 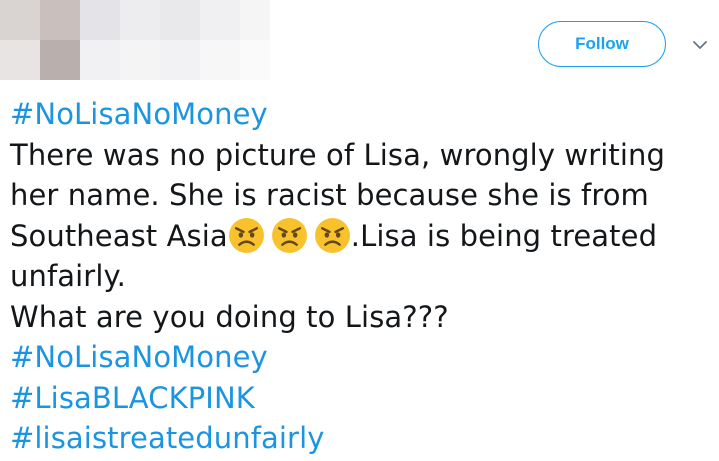 What do you see at coordinates (135, 40) in the screenshot?
I see `blurred-profile-header` at bounding box center [135, 40].